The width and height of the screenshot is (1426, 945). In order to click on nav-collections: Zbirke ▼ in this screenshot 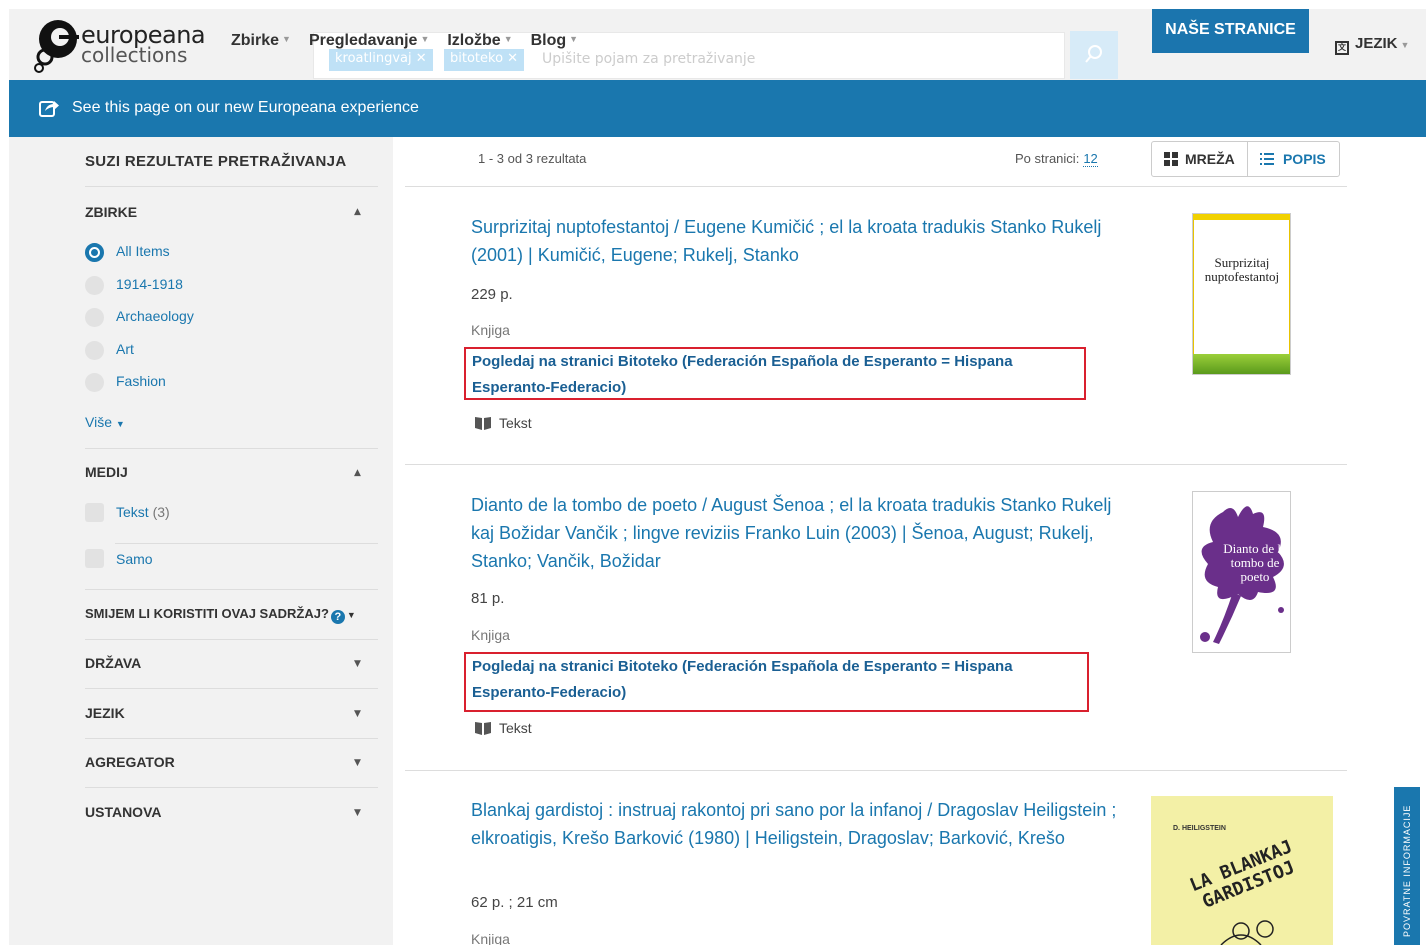, I will do `click(261, 41)`.